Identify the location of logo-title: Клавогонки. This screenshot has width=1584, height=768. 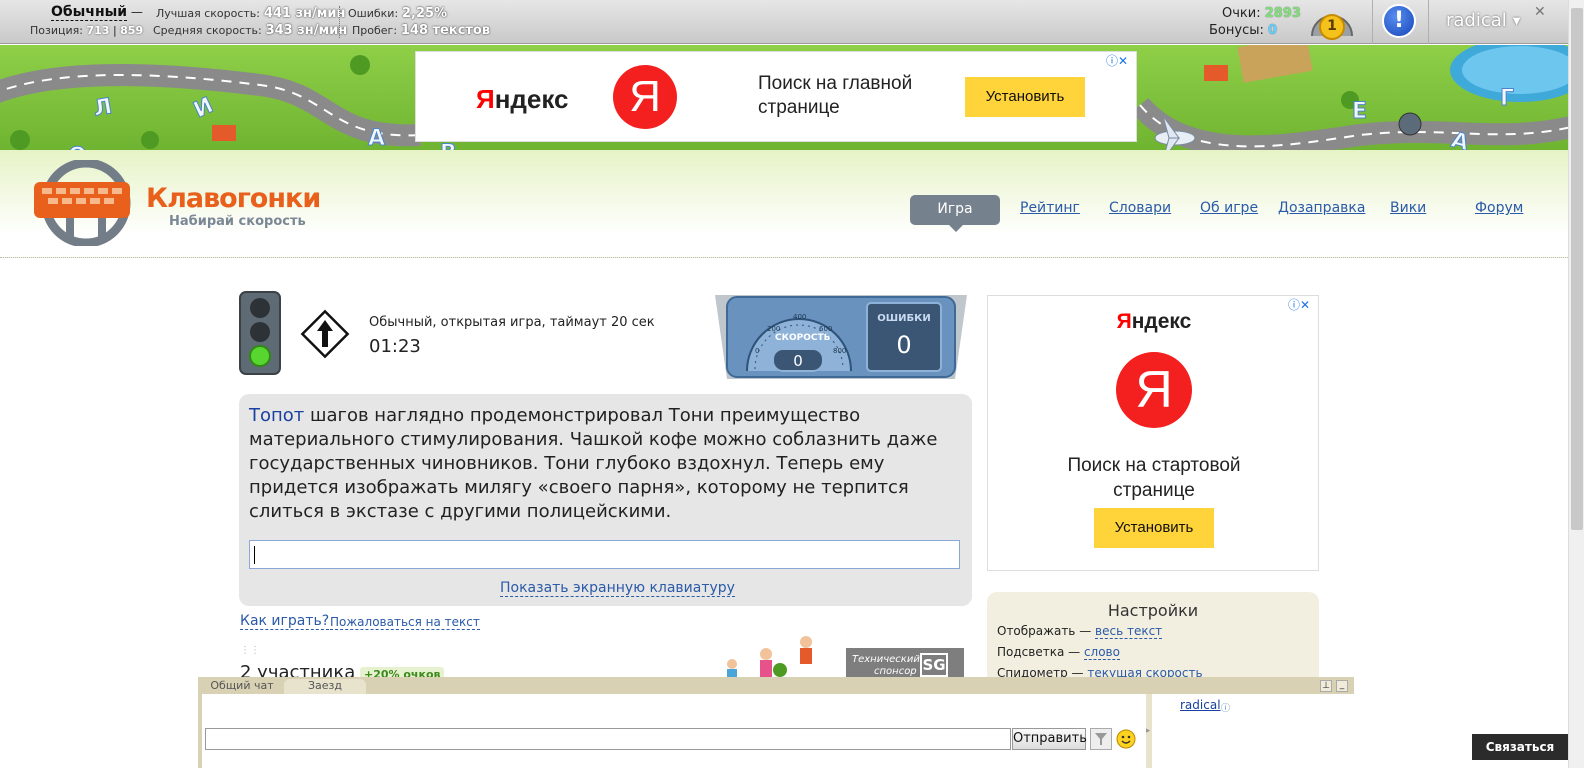
(233, 198).